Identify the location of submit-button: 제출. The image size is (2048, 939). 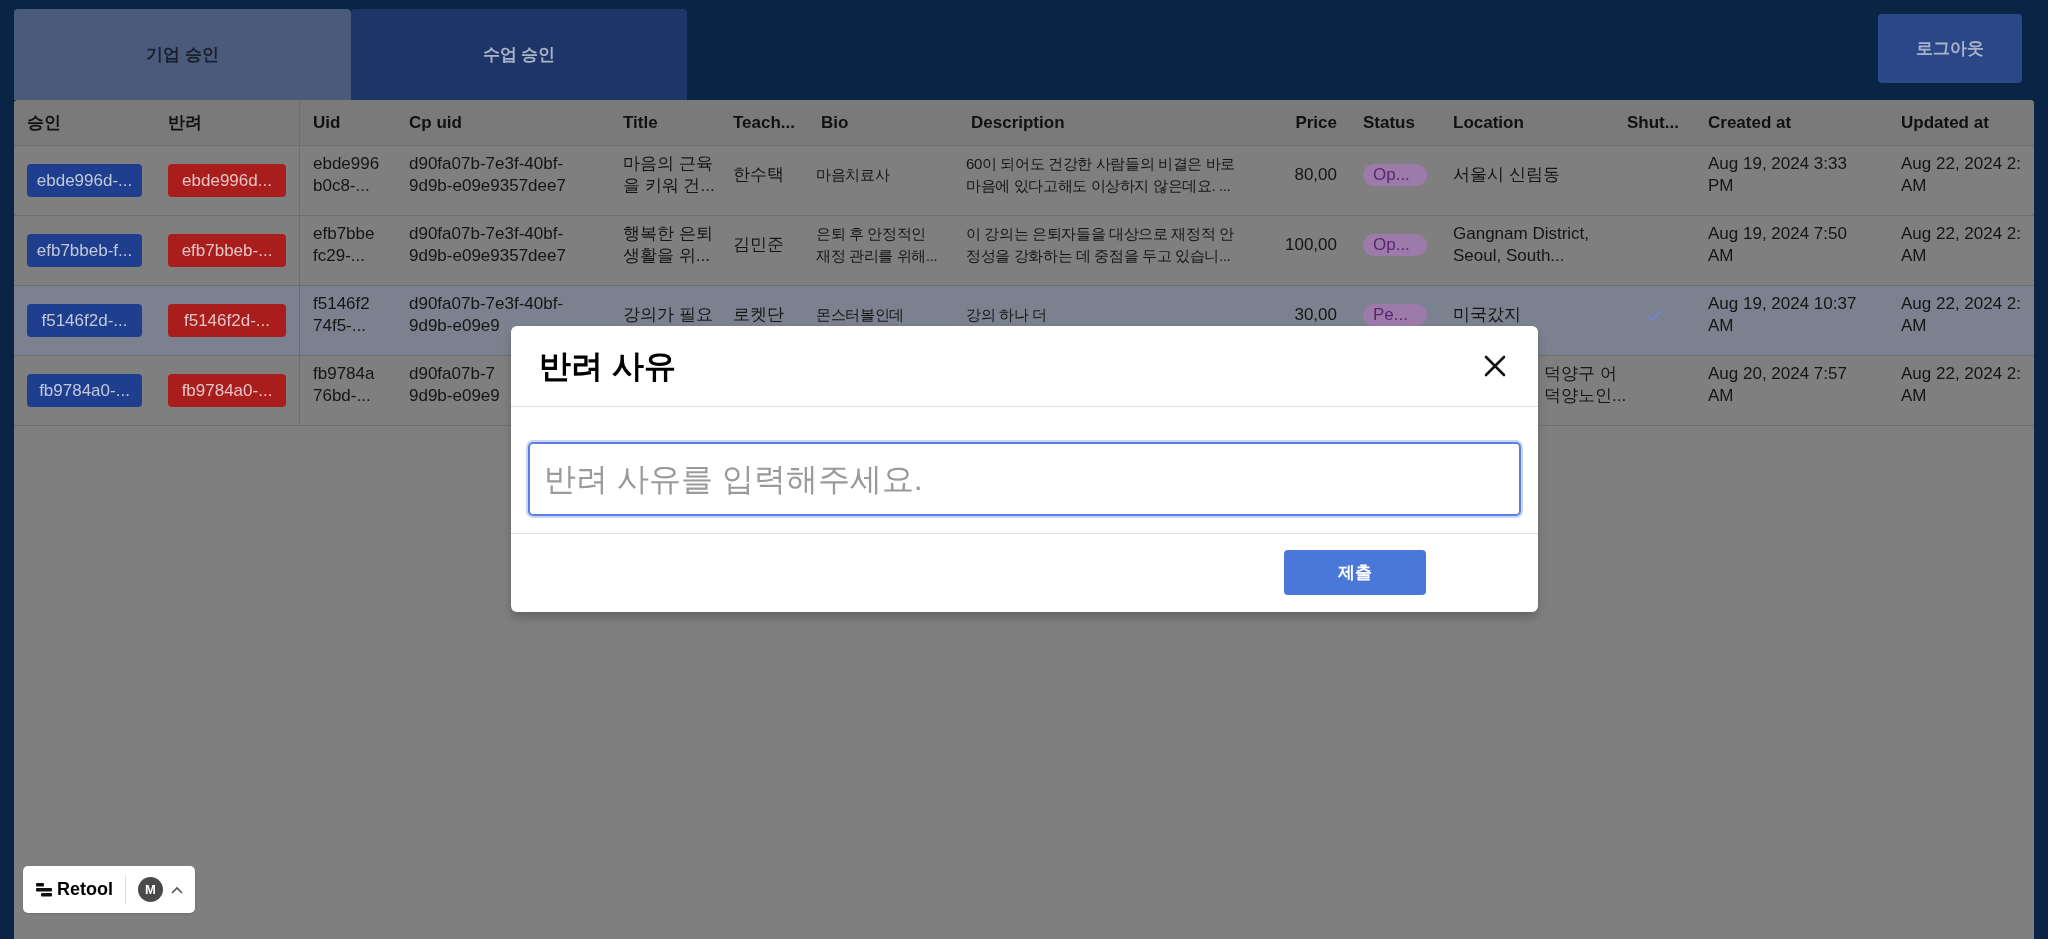
(1355, 572).